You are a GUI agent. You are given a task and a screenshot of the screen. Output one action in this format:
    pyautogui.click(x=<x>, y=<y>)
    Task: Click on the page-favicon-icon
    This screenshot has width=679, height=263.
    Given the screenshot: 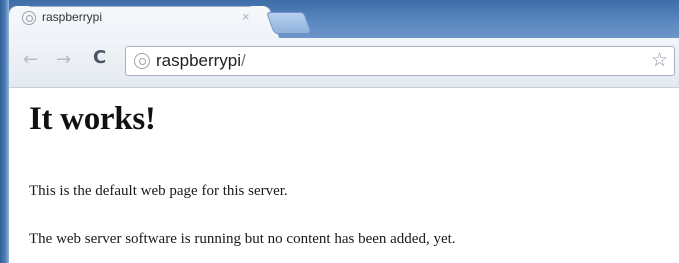 What is the action you would take?
    pyautogui.click(x=29, y=18)
    